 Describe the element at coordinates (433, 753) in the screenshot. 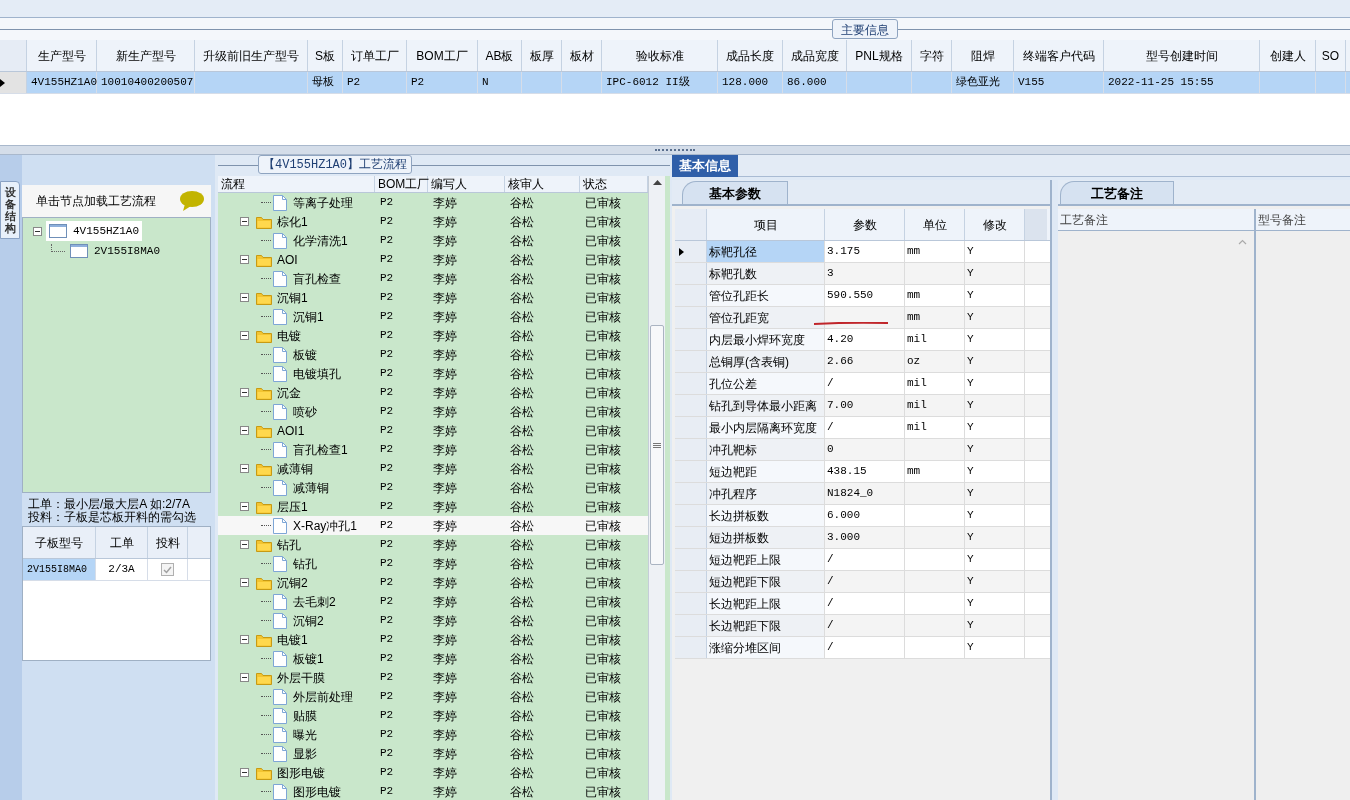

I see `tree-row: 显影 P2 李婷 谷松 已审核` at that location.